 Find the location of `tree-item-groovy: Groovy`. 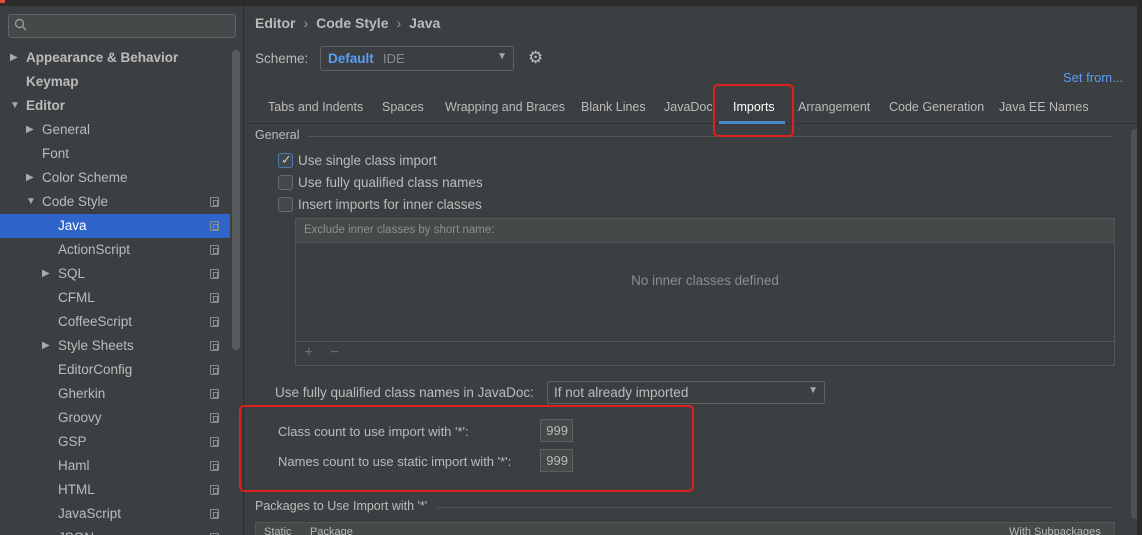

tree-item-groovy: Groovy is located at coordinates (115, 418).